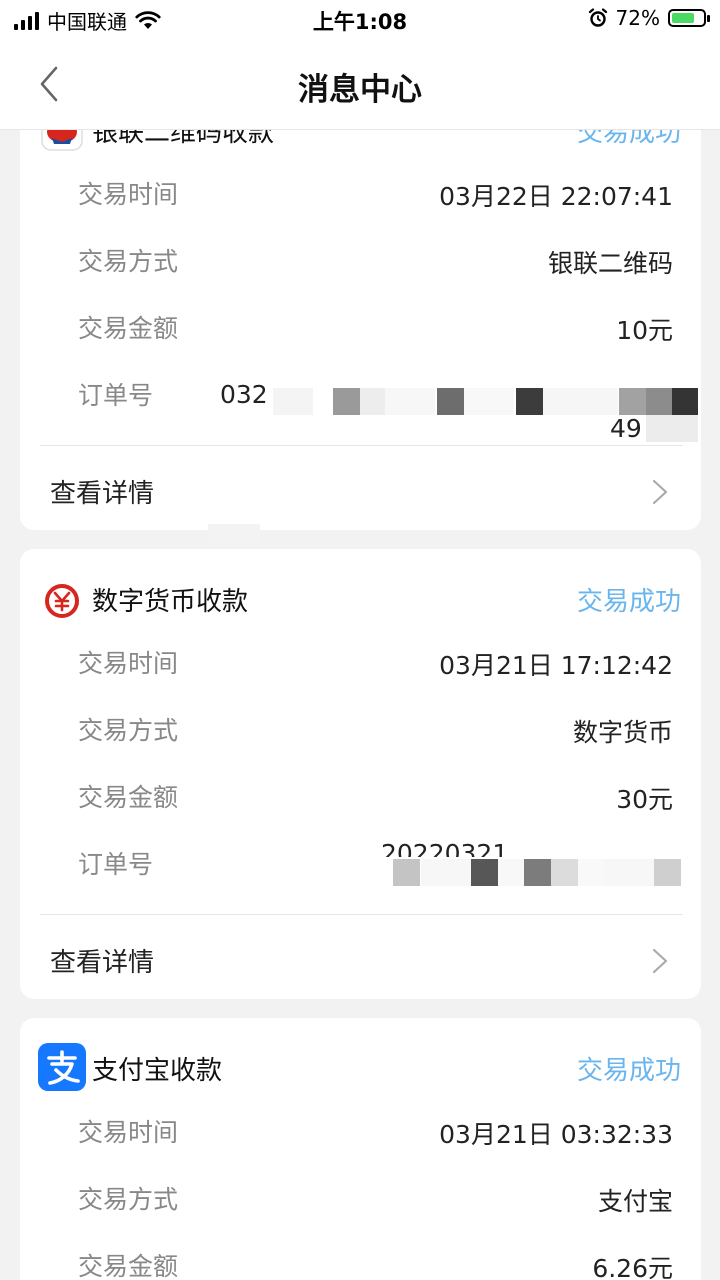  Describe the element at coordinates (359, 1067) in the screenshot. I see `card-header: 支付宝收款 交易成功` at that location.